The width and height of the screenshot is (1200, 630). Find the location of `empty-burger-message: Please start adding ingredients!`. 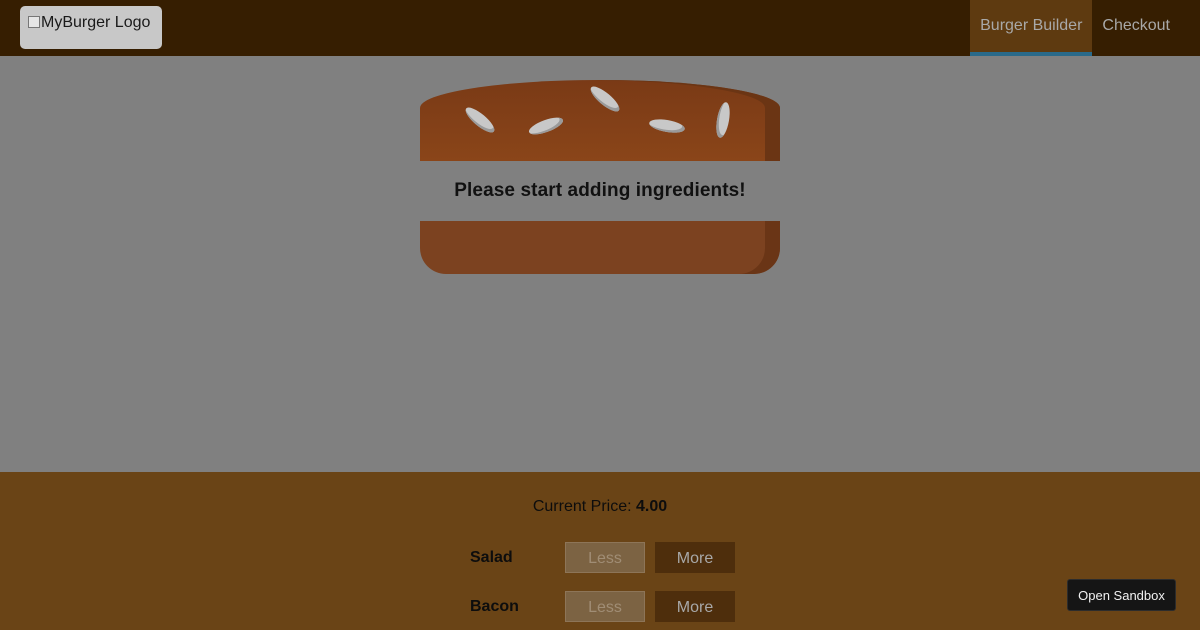

empty-burger-message: Please start adding ingredients! is located at coordinates (600, 191).